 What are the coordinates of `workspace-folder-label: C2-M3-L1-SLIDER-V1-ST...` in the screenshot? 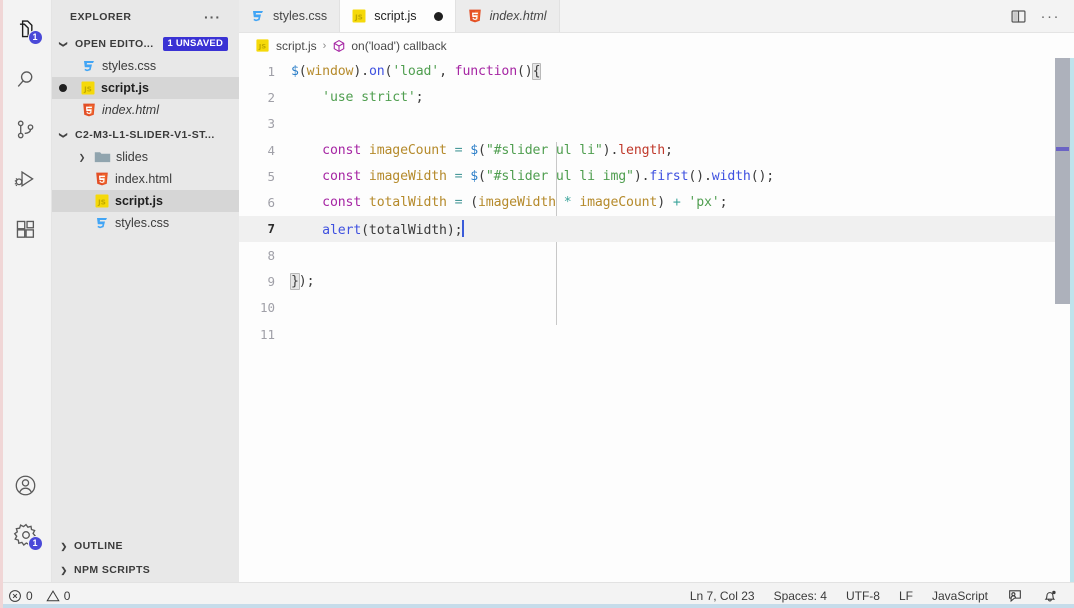 It's located at (145, 135).